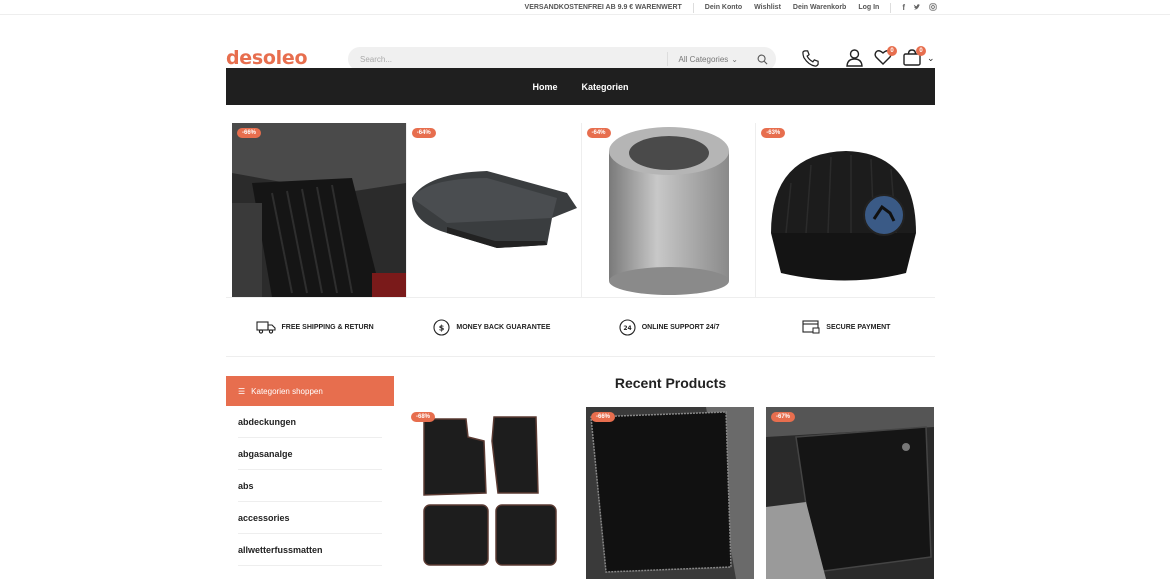 The width and height of the screenshot is (1170, 579). I want to click on nav-item-home: Home, so click(544, 87).